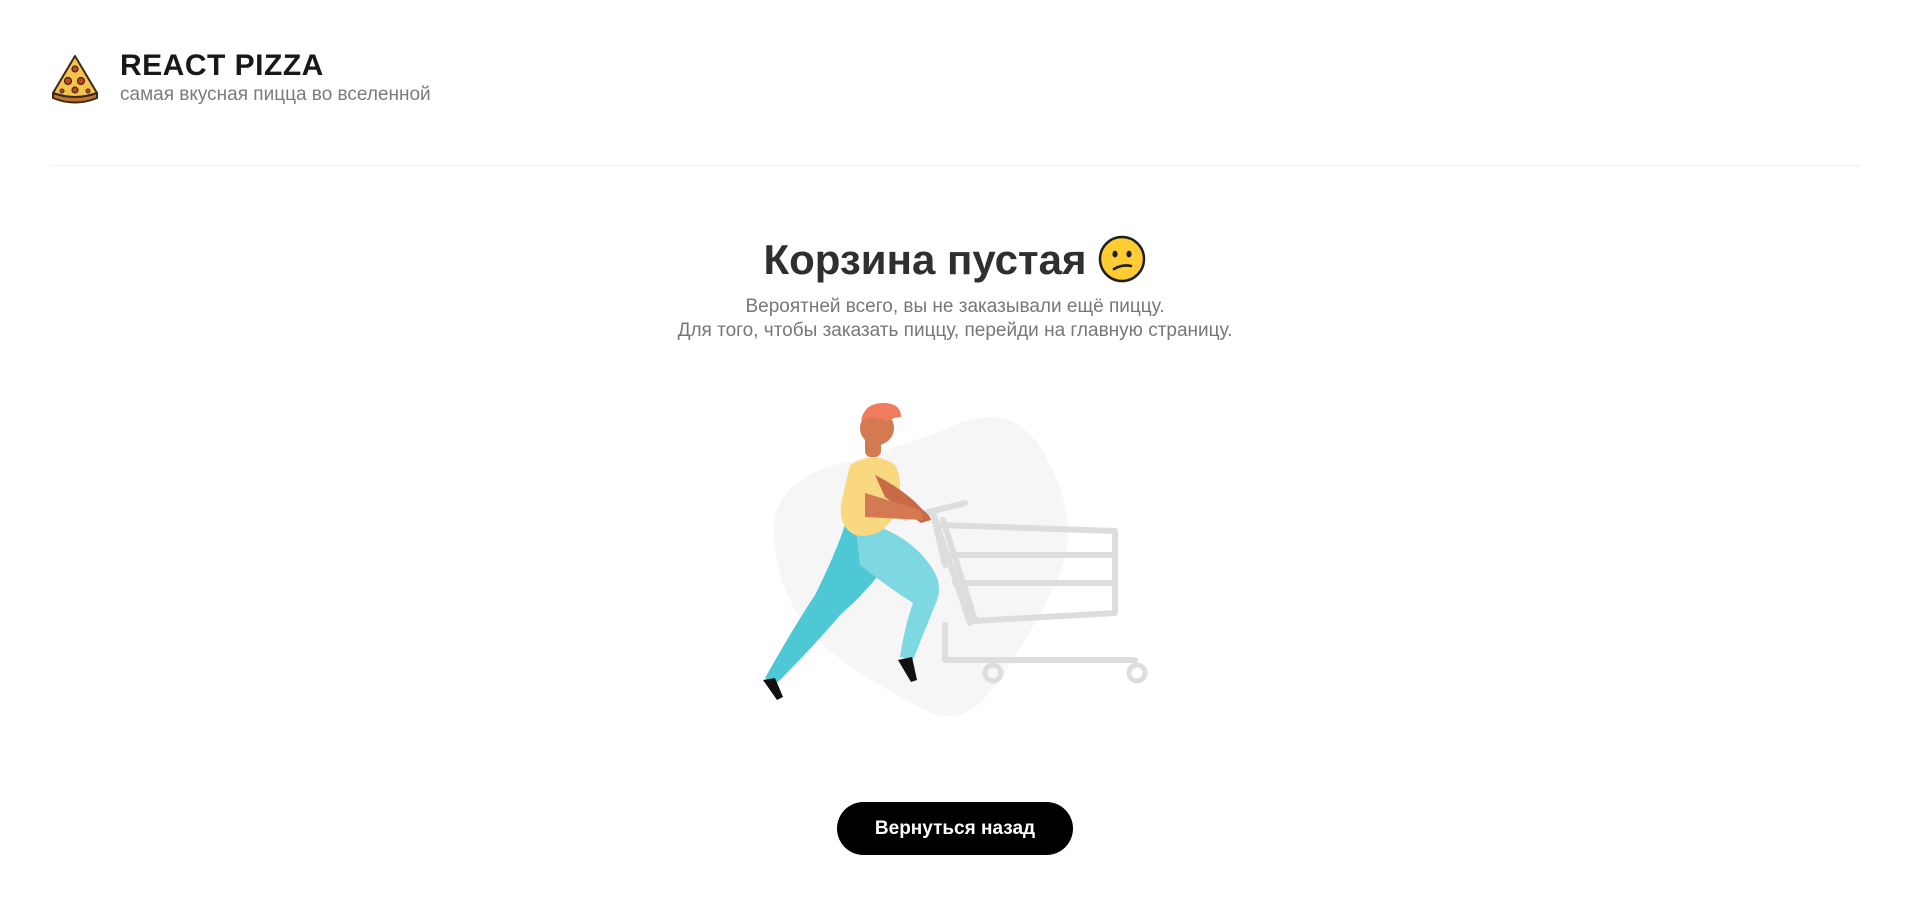 This screenshot has height=901, width=1920. Describe the element at coordinates (75, 78) in the screenshot. I see `pizza-slice-icon` at that location.